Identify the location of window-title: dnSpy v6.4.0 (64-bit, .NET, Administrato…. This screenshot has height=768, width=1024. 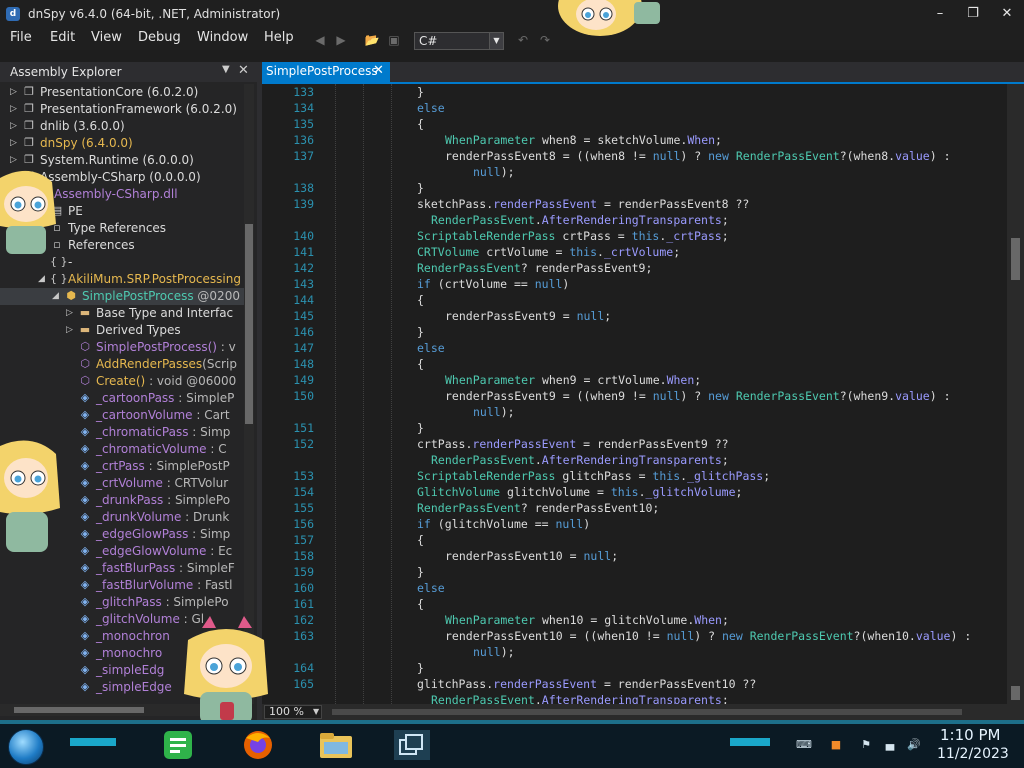
(154, 14).